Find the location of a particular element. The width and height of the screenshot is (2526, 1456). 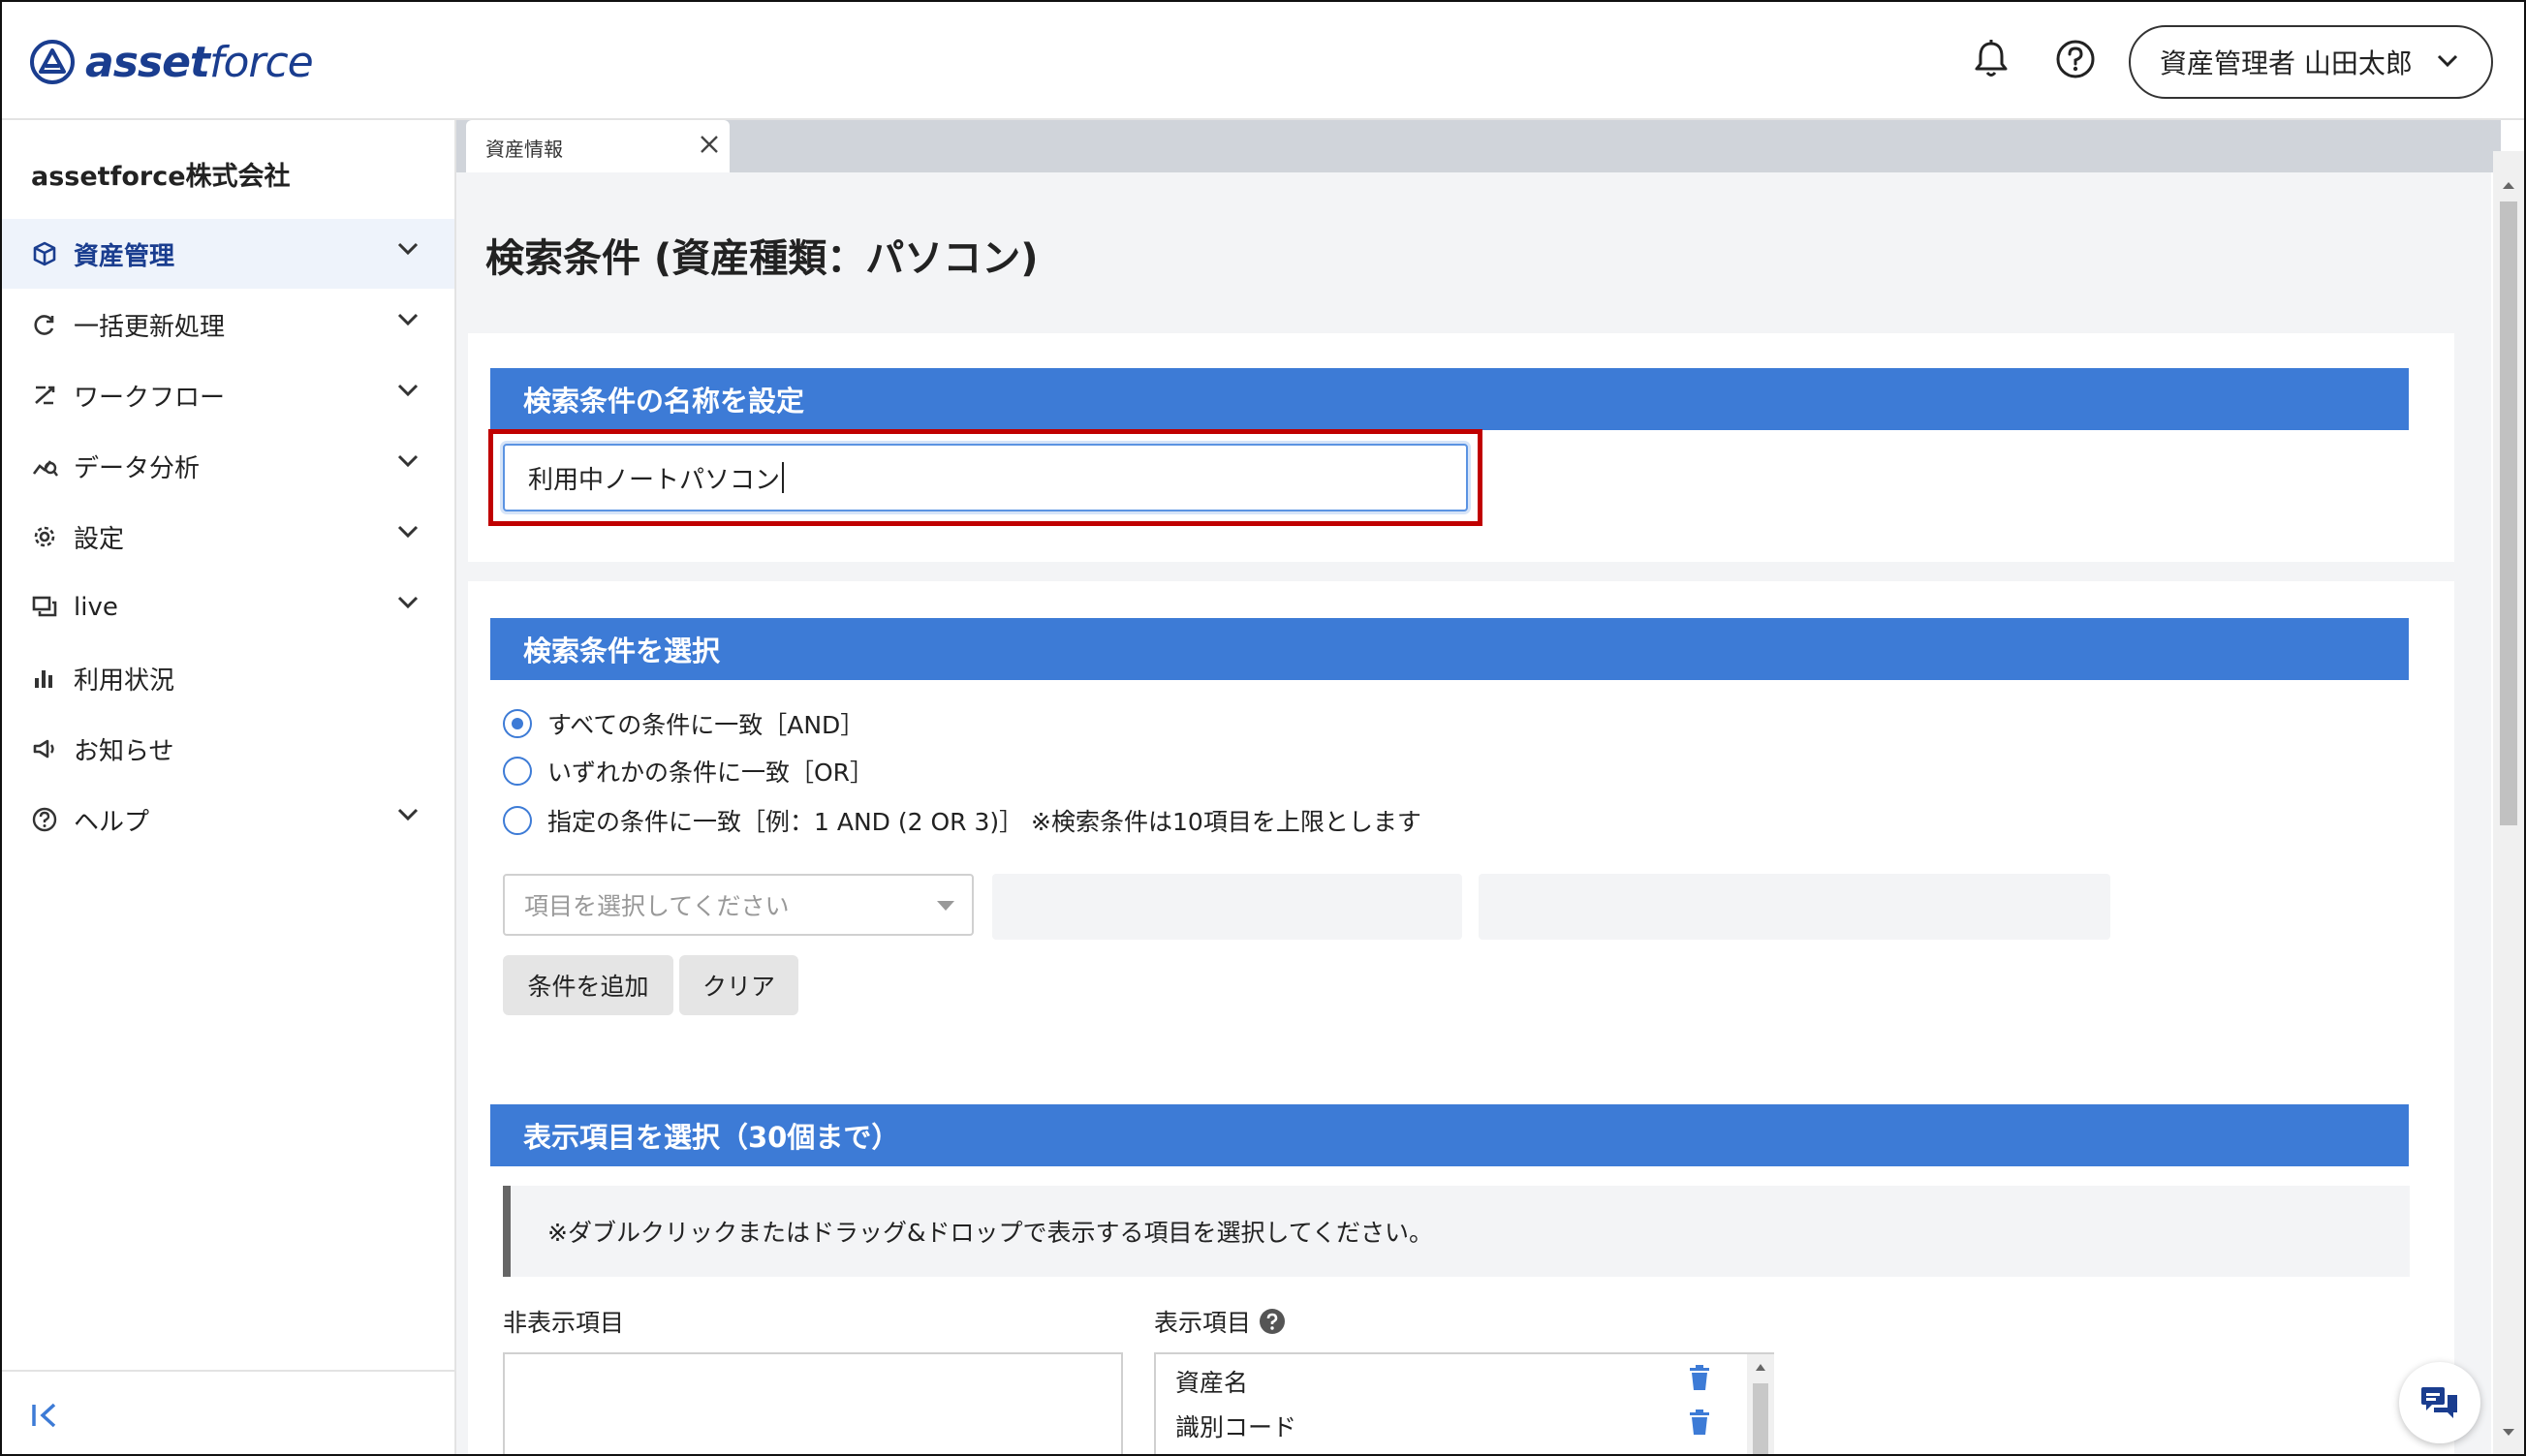

radio-and: すべての条件に一致［AND］ is located at coordinates (683, 723).